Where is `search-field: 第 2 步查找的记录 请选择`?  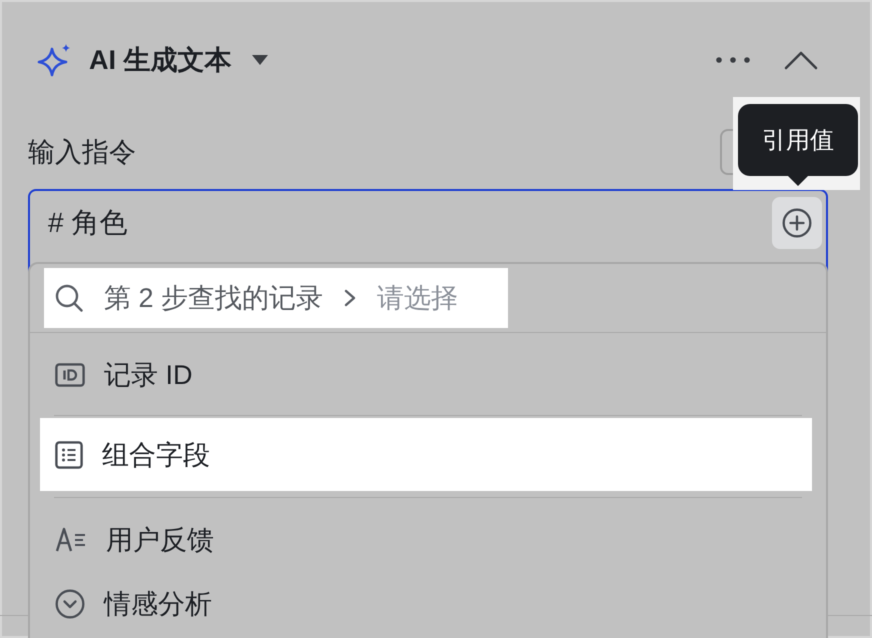
search-field: 第 2 步查找的记录 请选择 is located at coordinates (276, 298).